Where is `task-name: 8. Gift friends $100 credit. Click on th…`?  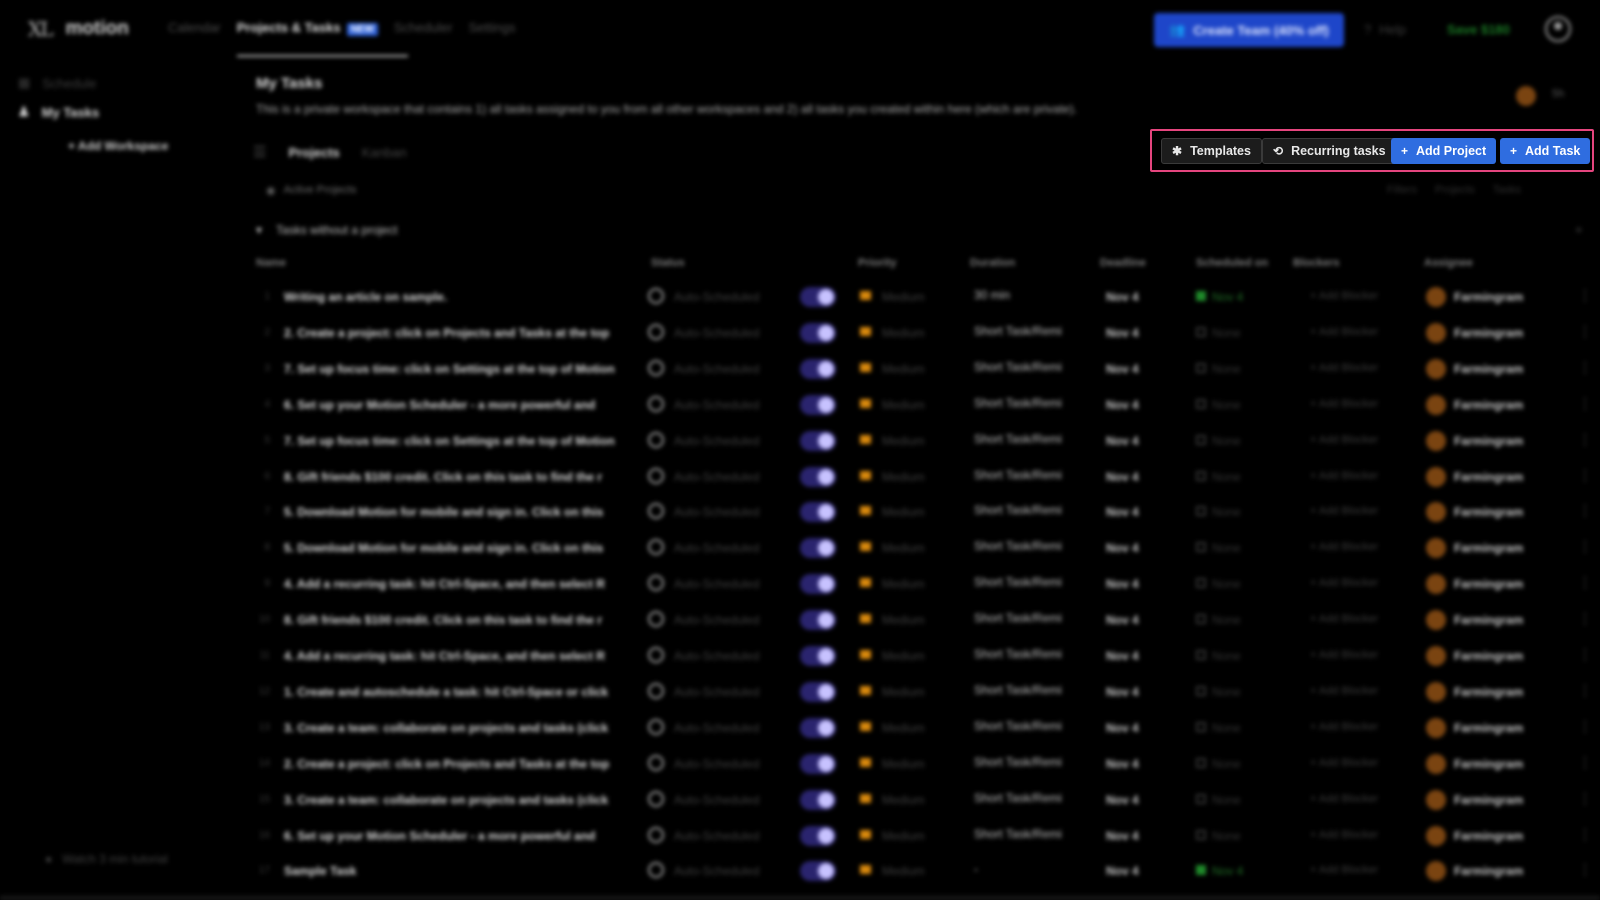 task-name: 8. Gift friends $100 credit. Click on th… is located at coordinates (461, 477).